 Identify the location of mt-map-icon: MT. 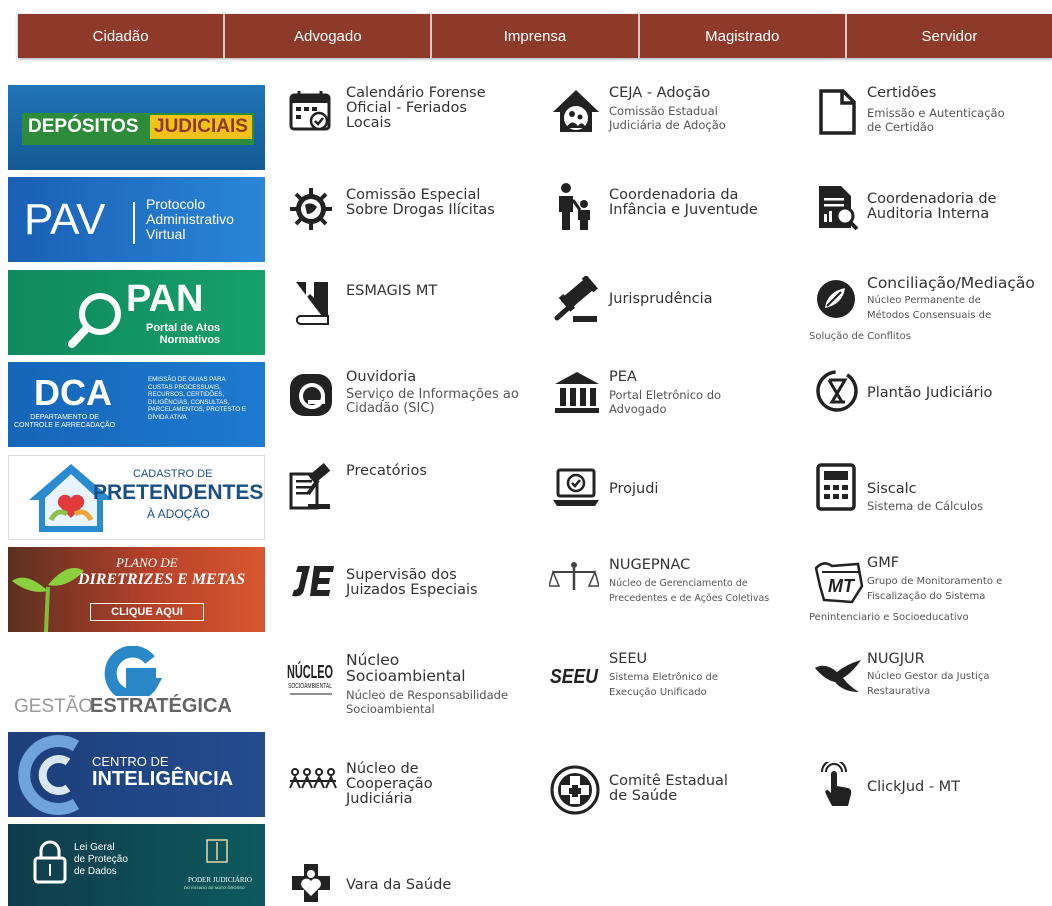
(839, 583).